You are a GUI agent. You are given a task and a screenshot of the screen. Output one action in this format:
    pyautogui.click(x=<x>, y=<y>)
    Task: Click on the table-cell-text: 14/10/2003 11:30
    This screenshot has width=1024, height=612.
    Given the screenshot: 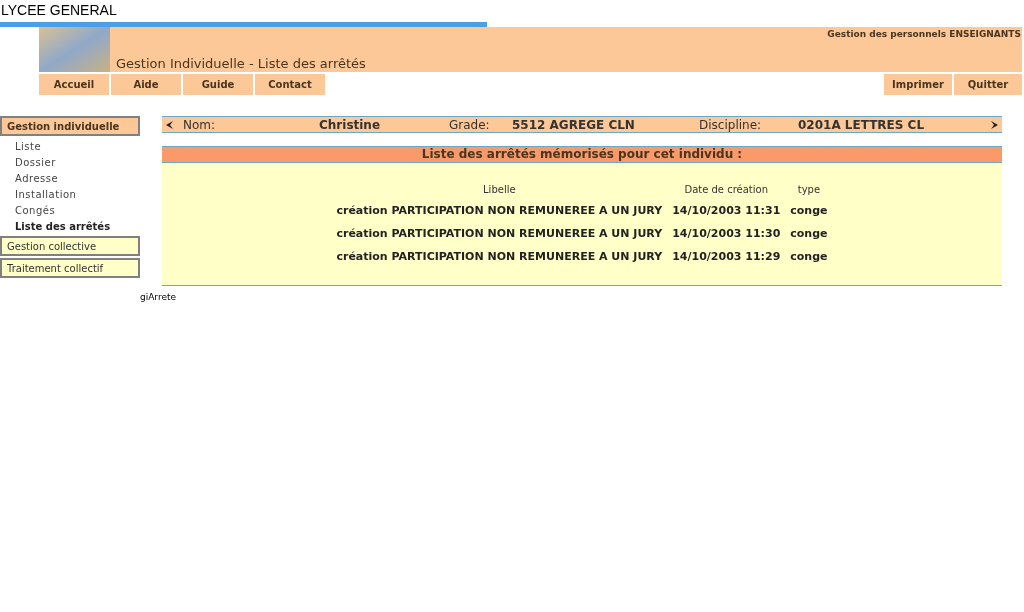 What is the action you would take?
    pyautogui.click(x=726, y=234)
    